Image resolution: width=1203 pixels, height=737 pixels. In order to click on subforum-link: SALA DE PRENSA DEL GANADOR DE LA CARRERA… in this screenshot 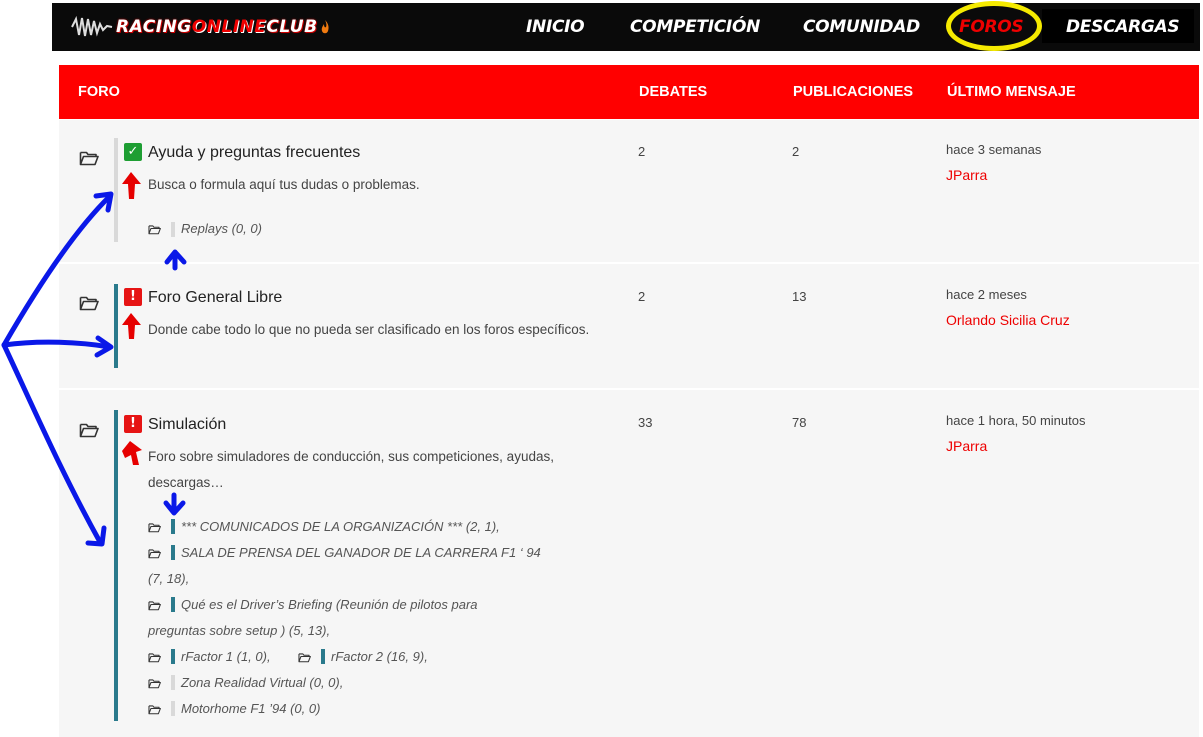, I will do `click(361, 553)`.